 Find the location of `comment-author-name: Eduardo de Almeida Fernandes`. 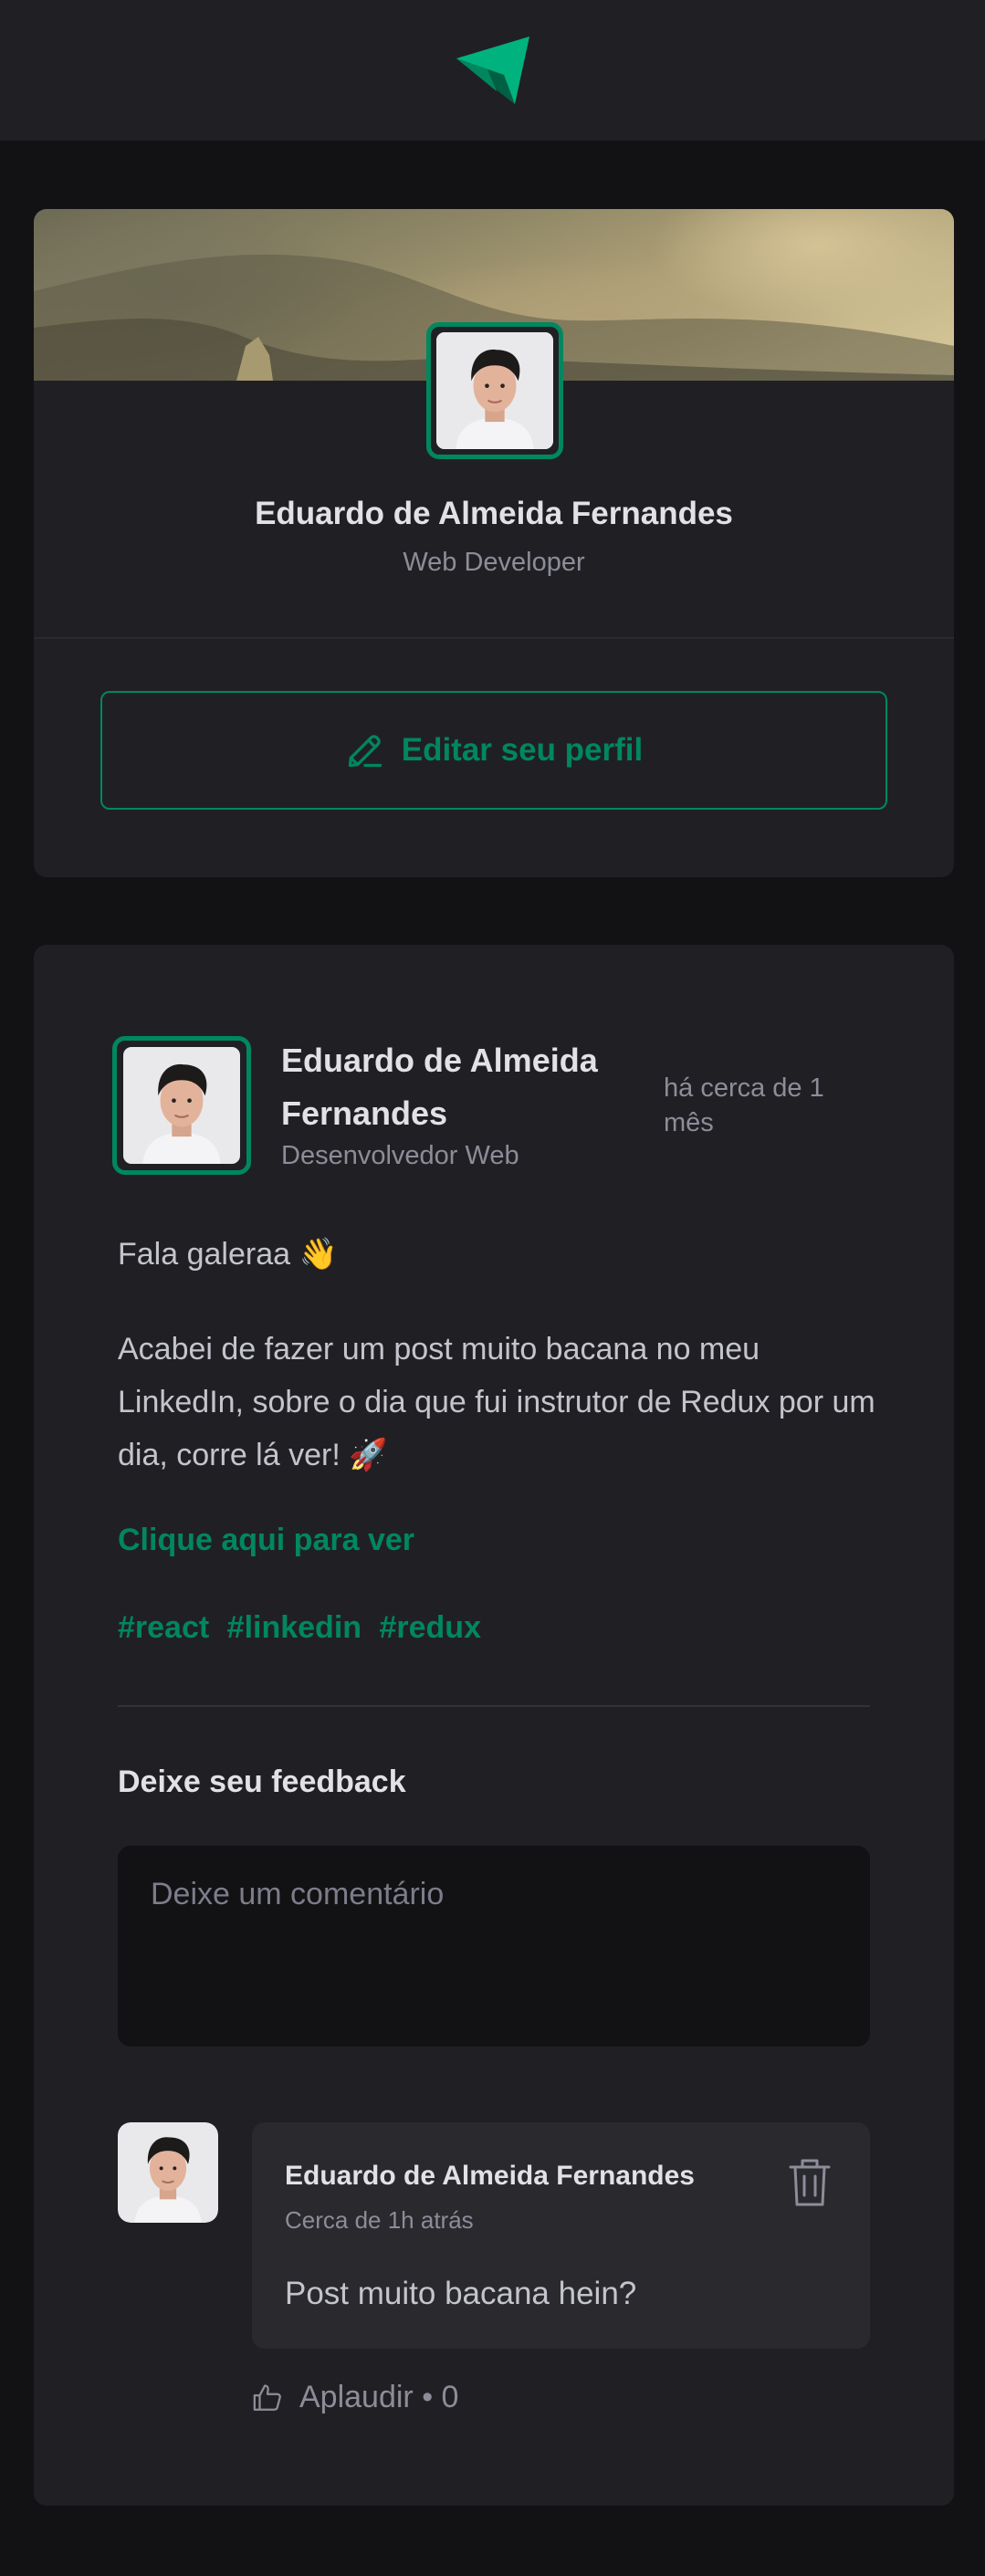

comment-author-name: Eduardo de Almeida Fernandes is located at coordinates (490, 2176).